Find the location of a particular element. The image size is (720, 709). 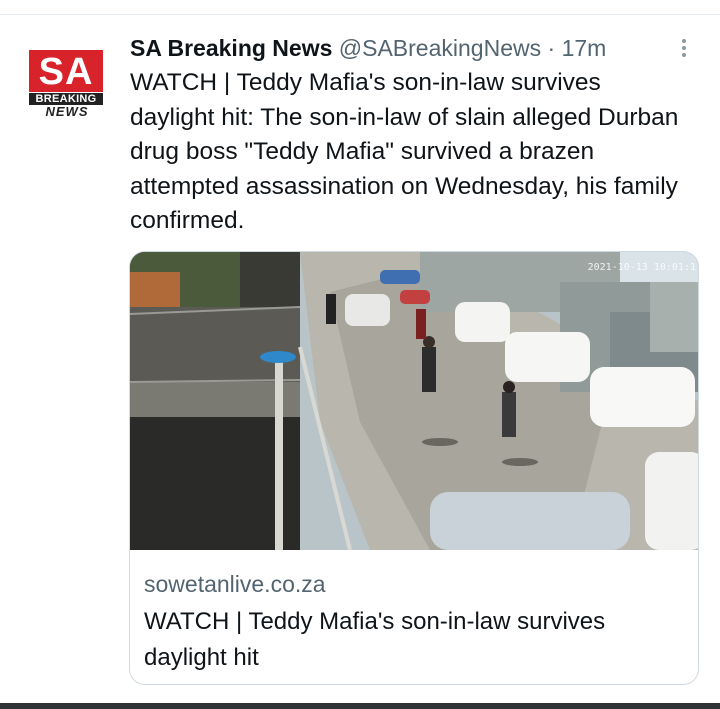

more-options-icon is located at coordinates (684, 49).